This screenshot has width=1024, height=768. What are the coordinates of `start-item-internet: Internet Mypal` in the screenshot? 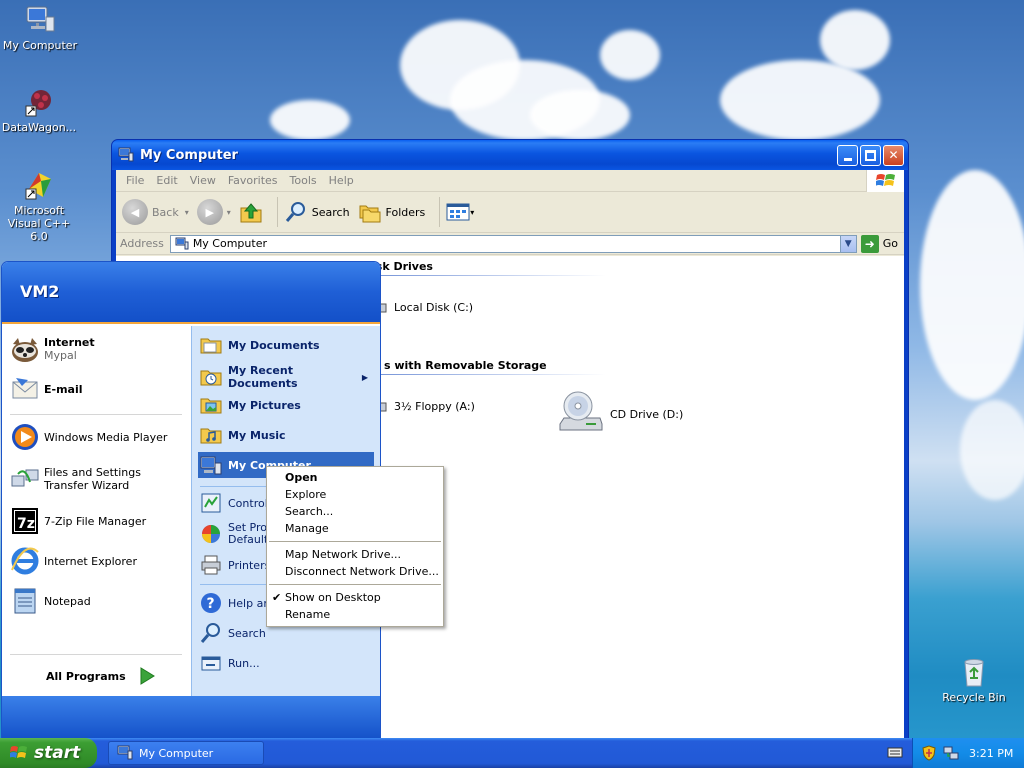 It's located at (52, 349).